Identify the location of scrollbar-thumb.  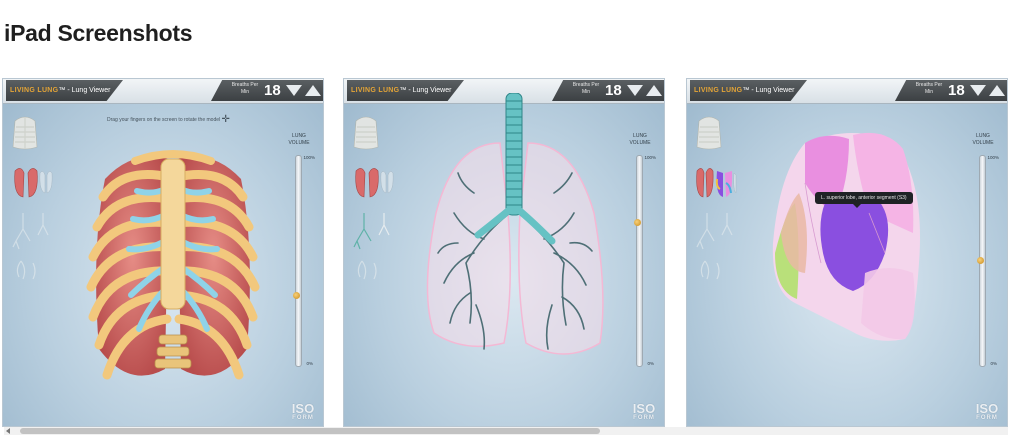
(310, 431).